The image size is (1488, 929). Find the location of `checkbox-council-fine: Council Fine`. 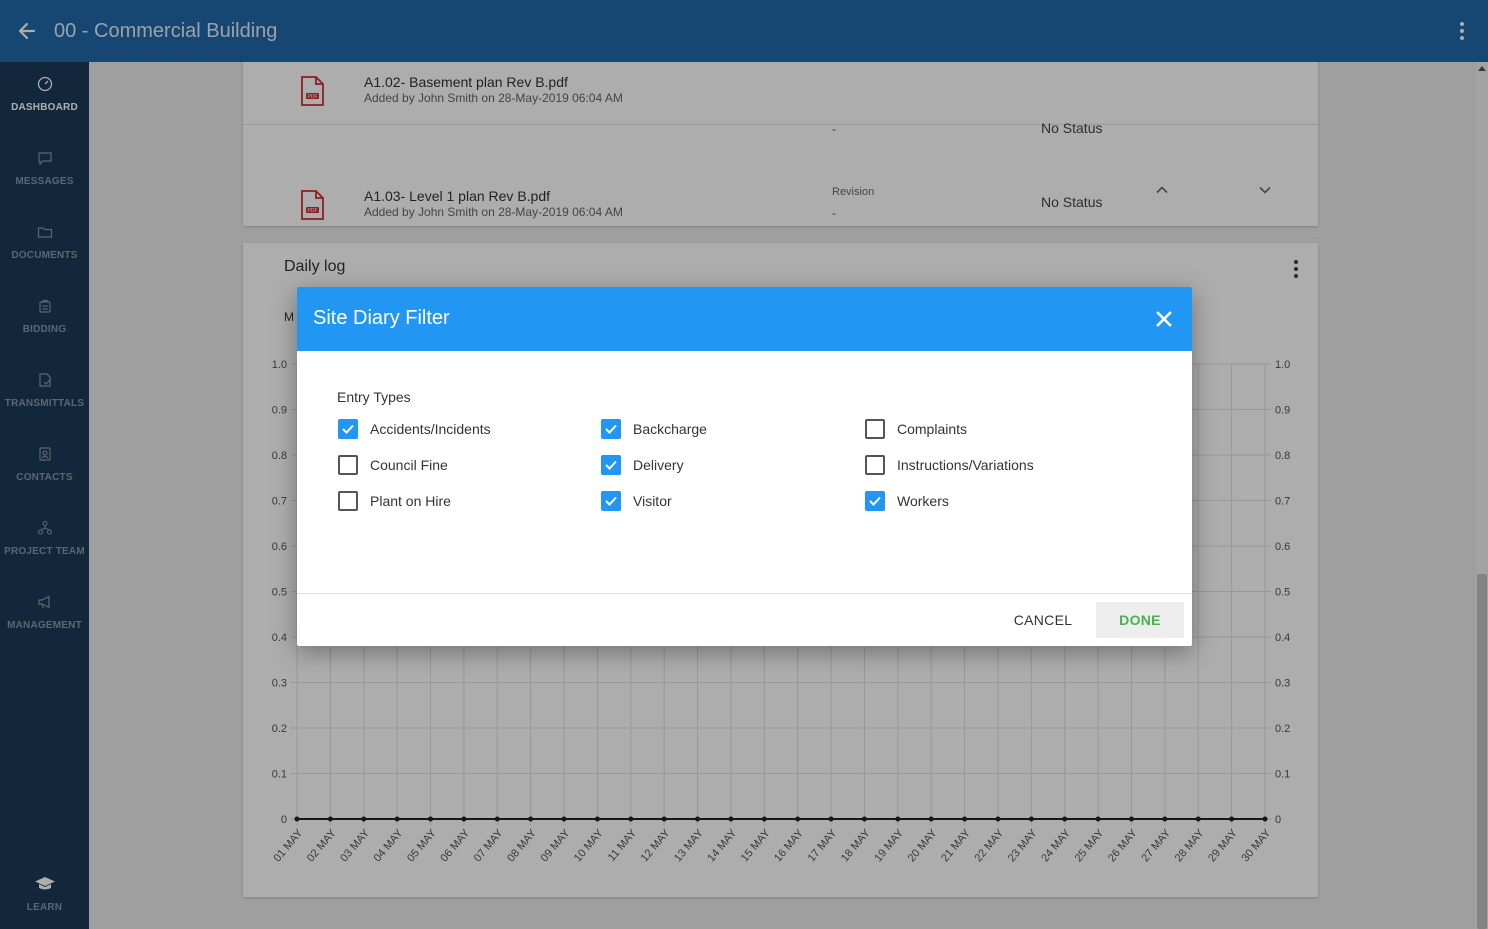

checkbox-council-fine: Council Fine is located at coordinates (393, 465).